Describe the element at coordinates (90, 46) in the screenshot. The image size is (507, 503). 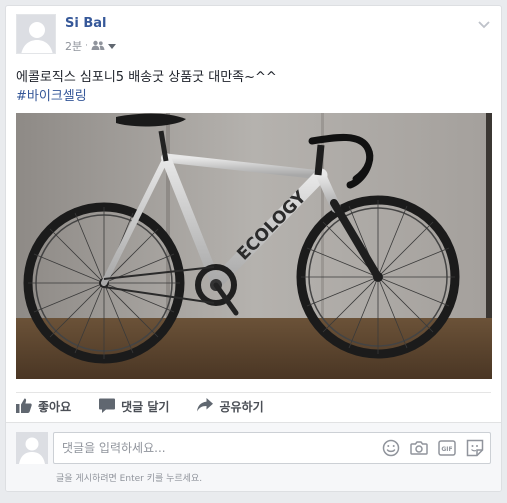
I see `post-meta: 2분 ·` at that location.